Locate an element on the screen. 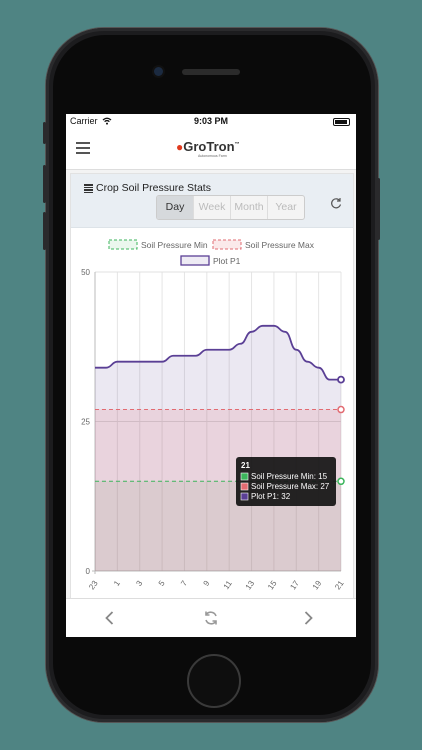 The image size is (422, 750). x-tick-label: 15 is located at coordinates (272, 585).